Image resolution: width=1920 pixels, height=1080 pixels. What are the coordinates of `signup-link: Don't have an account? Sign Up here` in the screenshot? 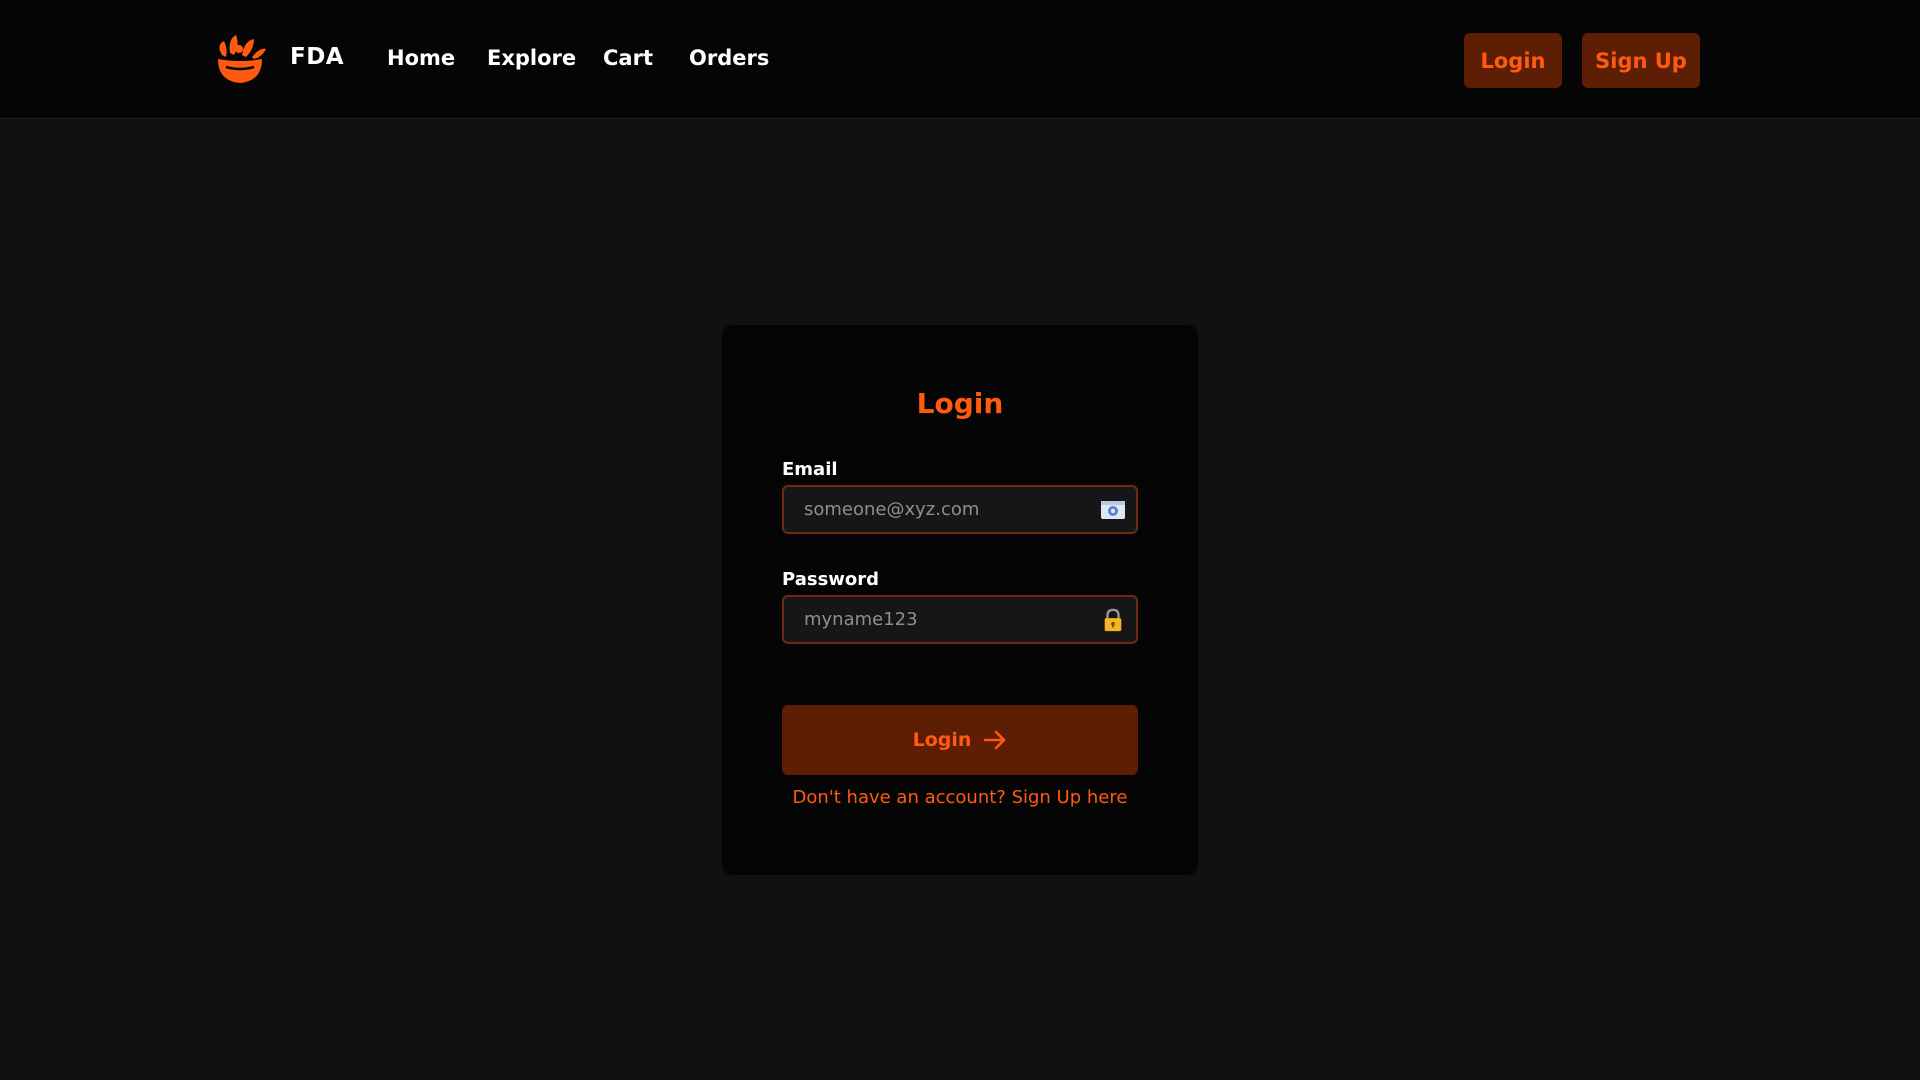 It's located at (960, 797).